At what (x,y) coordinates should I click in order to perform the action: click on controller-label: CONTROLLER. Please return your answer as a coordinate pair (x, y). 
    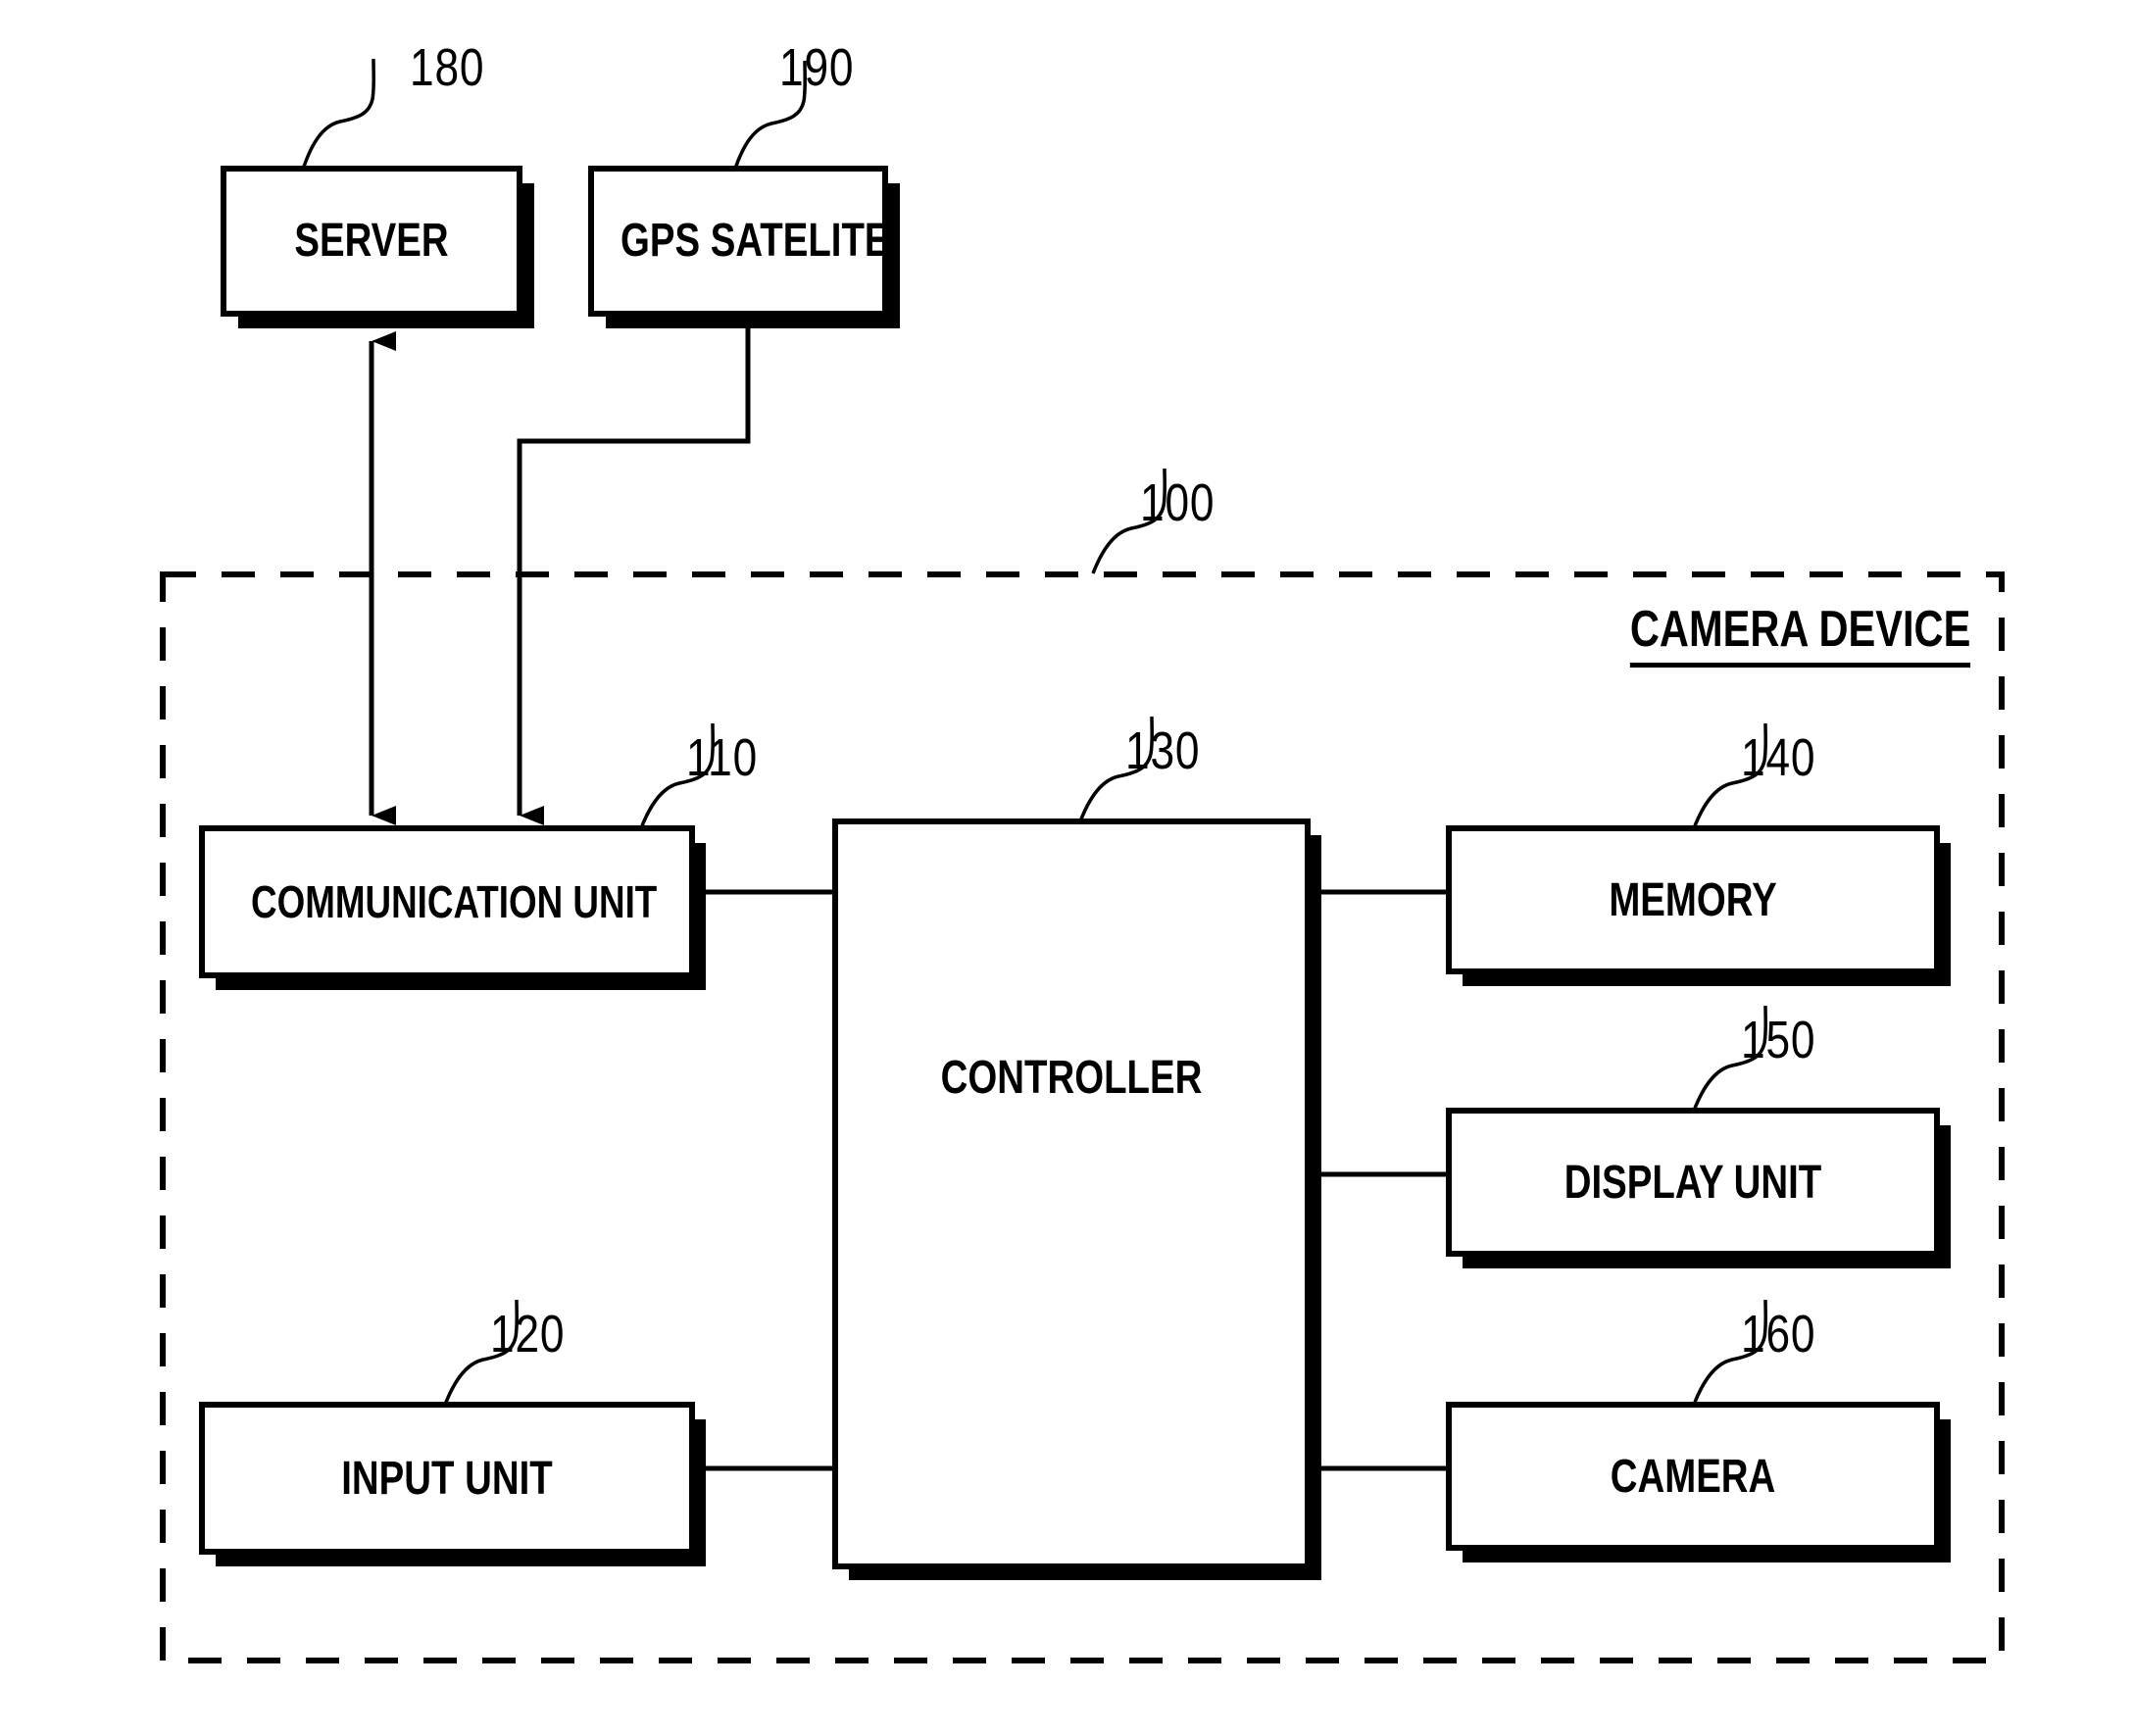
    Looking at the image, I should click on (1071, 1078).